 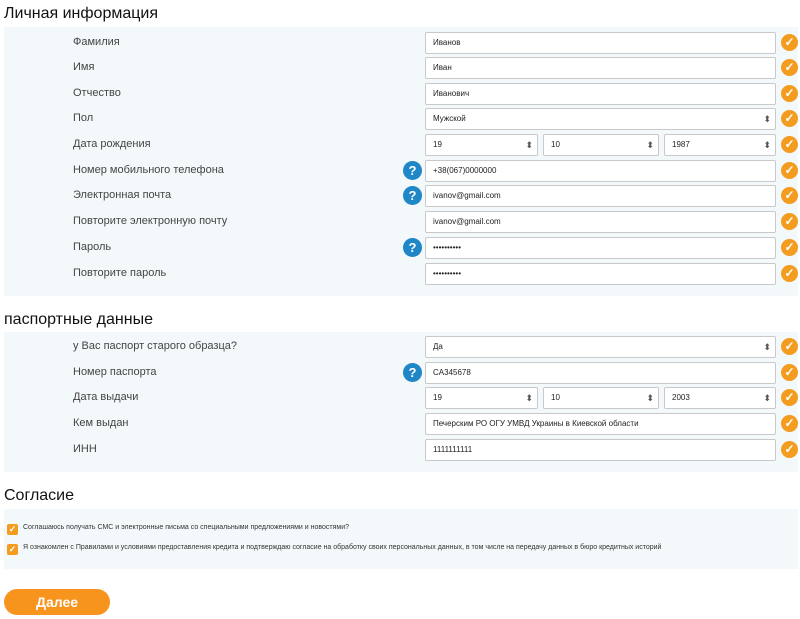 What do you see at coordinates (92, 247) in the screenshot?
I see `password-label: Пароль` at bounding box center [92, 247].